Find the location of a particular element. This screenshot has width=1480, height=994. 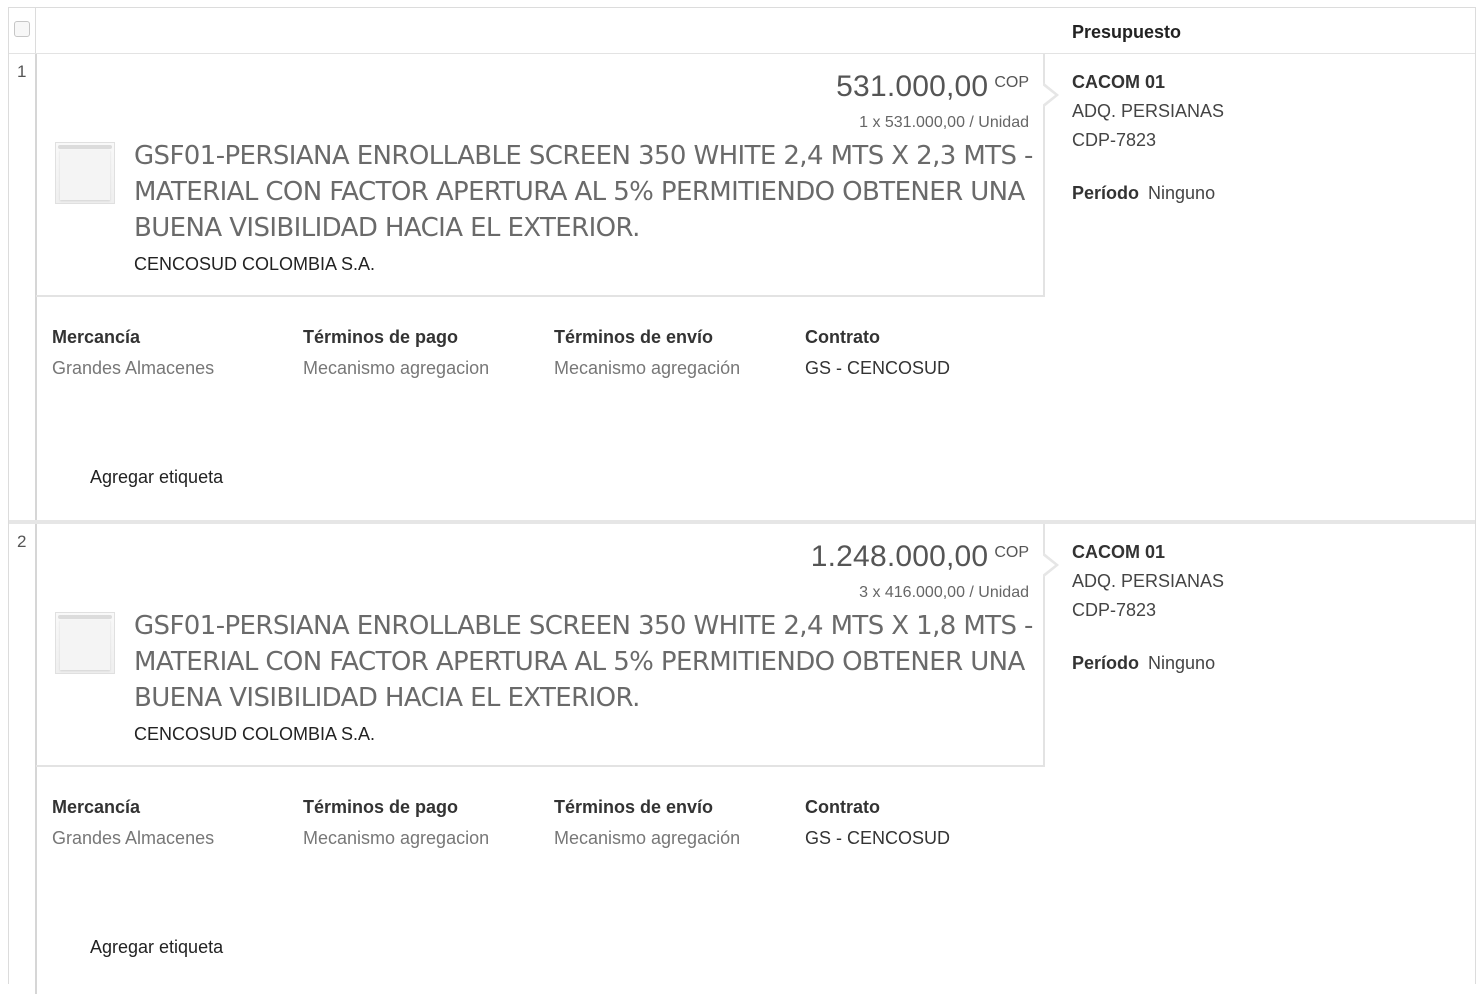

budget-column-header: Presupuesto is located at coordinates (1127, 32).